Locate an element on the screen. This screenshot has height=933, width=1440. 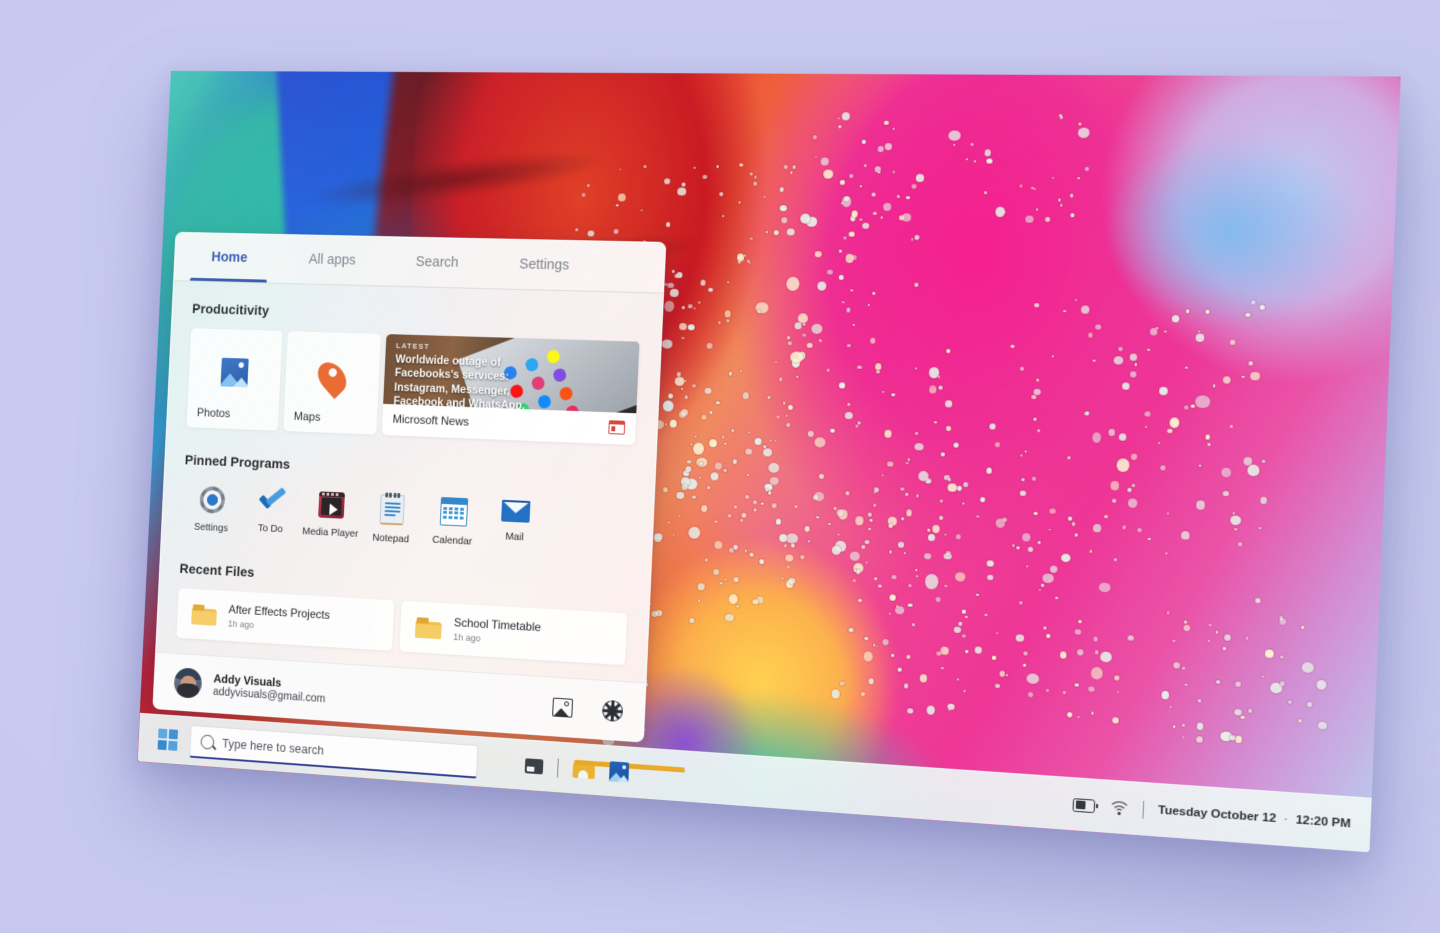
tile-maps-label: Maps is located at coordinates (307, 416).